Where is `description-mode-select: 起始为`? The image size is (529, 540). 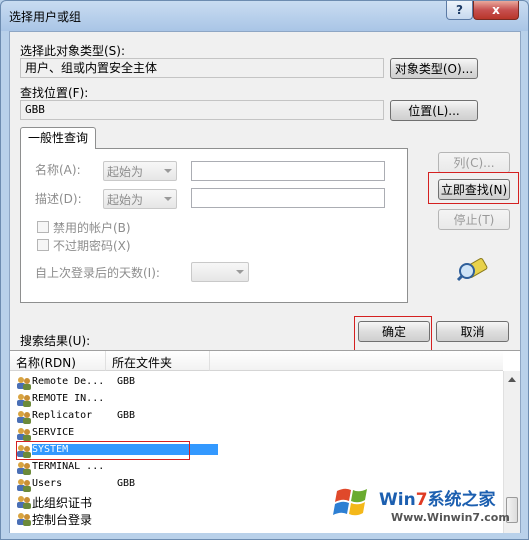
description-mode-select: 起始为 is located at coordinates (140, 199).